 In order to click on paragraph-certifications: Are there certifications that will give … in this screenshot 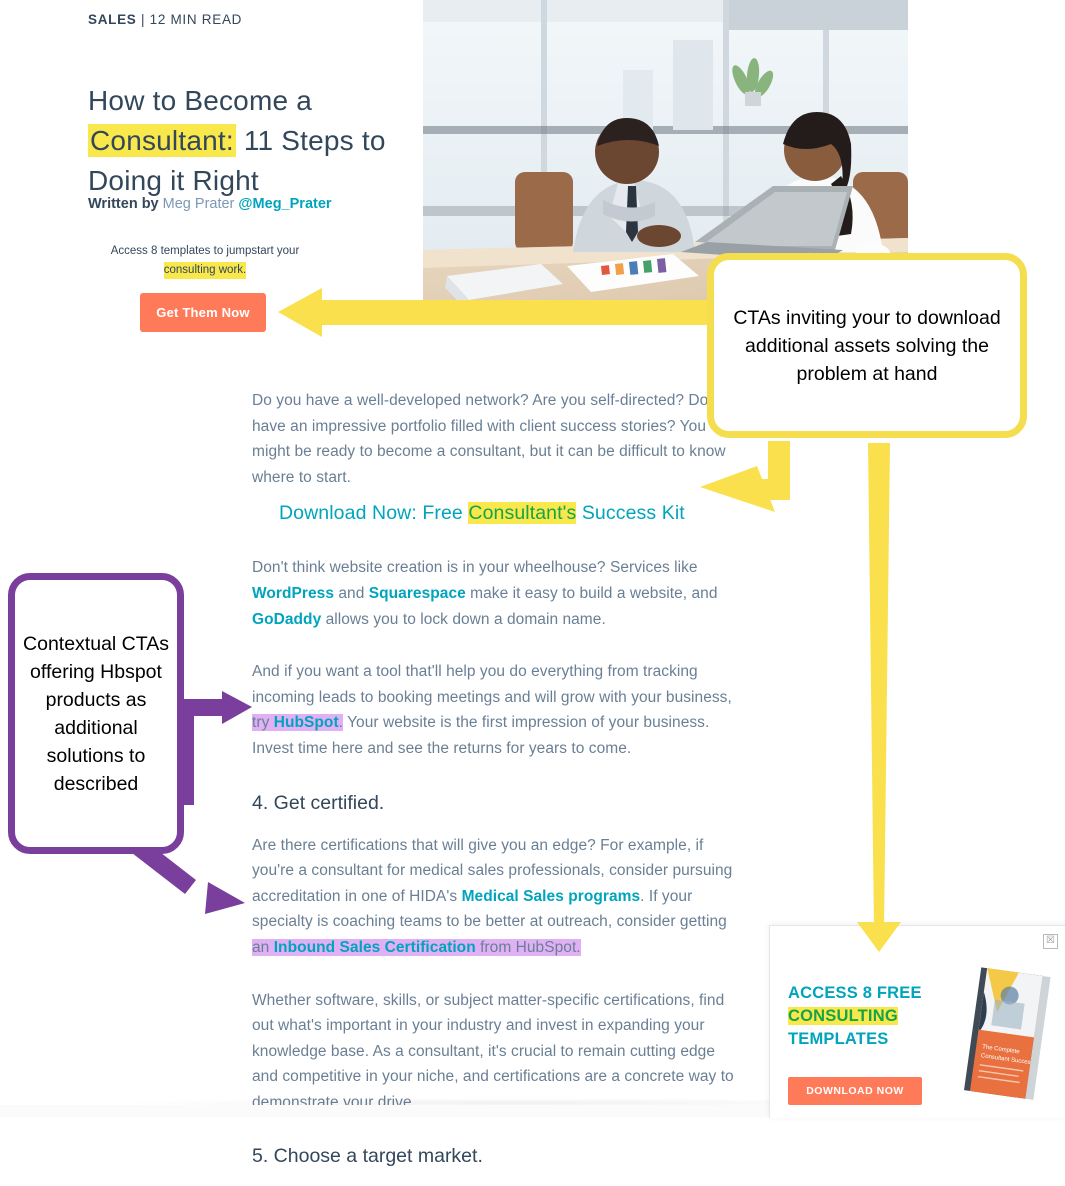, I will do `click(495, 897)`.